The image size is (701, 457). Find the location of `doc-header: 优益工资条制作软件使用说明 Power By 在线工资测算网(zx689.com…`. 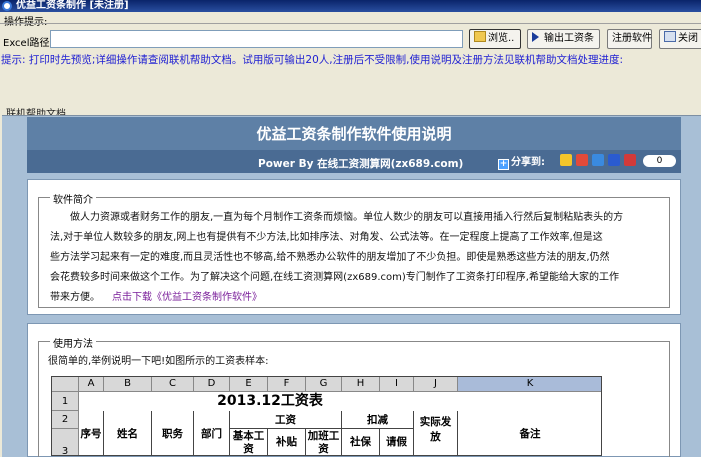

doc-header: 优益工资条制作软件使用说明 Power By 在线工资测算网(zx689.com… is located at coordinates (354, 145).